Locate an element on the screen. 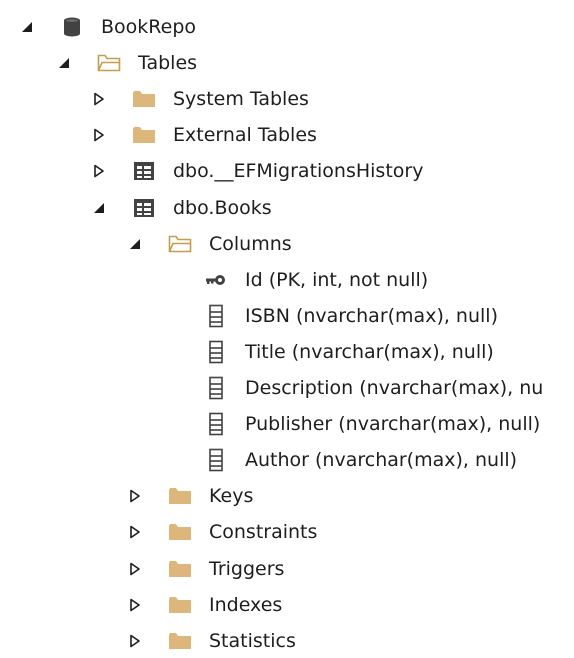  tree-node-indexes: Indexes is located at coordinates (287, 605).